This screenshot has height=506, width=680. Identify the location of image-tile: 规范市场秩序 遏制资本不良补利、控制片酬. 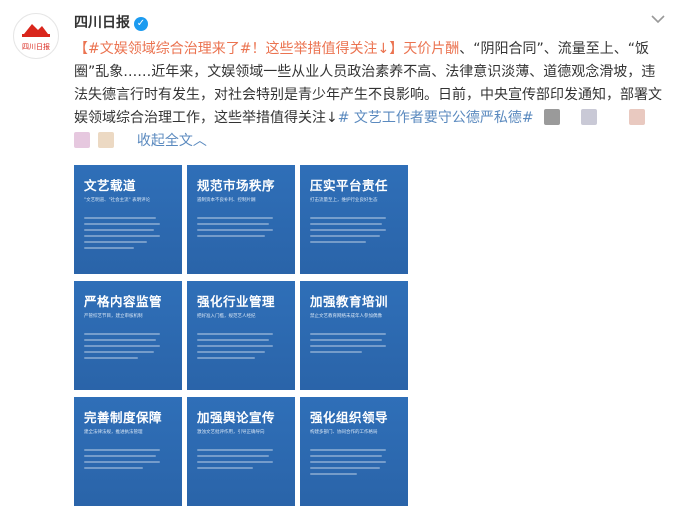
(241, 219).